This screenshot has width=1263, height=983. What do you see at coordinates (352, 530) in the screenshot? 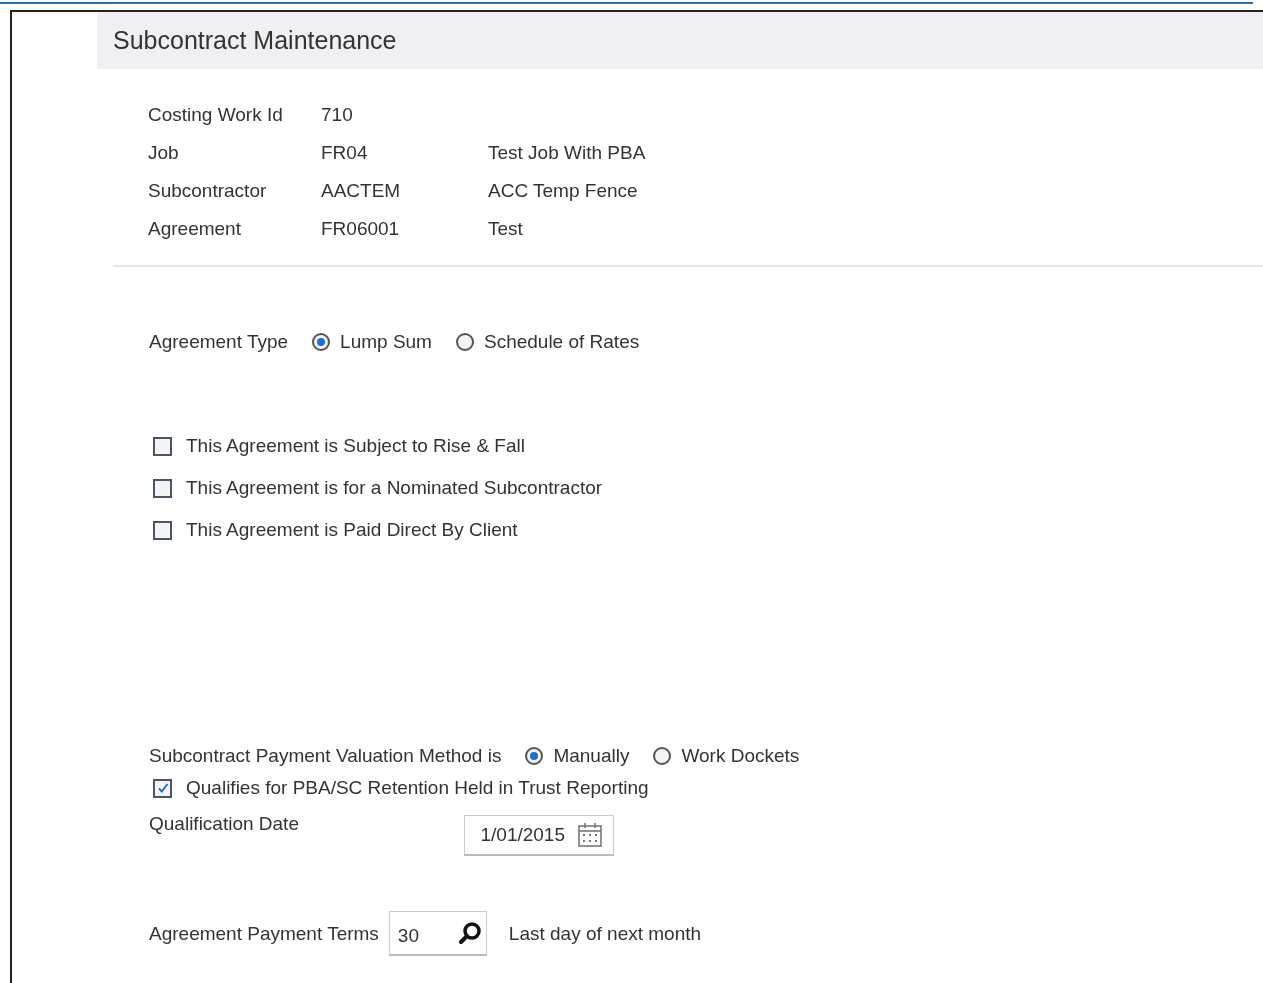
I see `checkbox-label: This Agreement is Paid Direct By Client` at bounding box center [352, 530].